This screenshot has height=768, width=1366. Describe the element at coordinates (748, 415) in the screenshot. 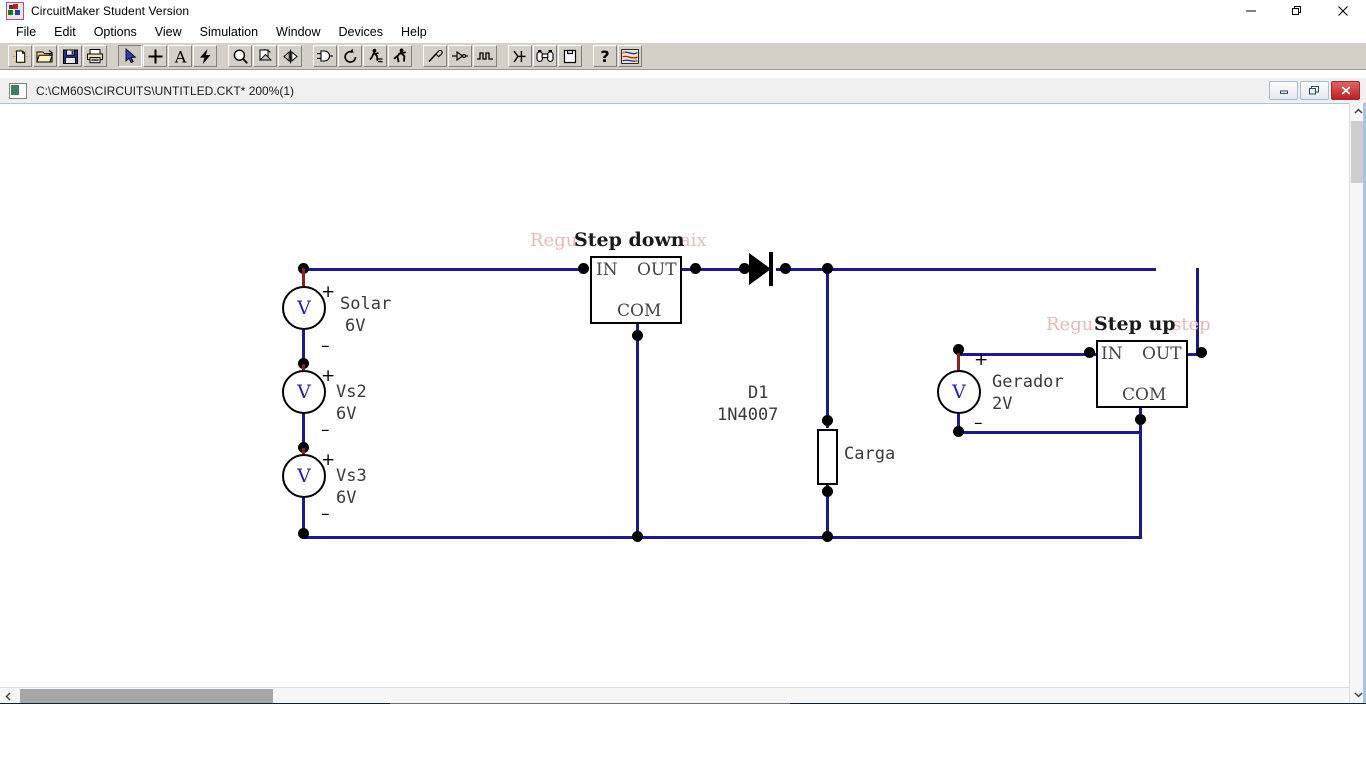

I see `diode-part-label: 1N4007` at that location.